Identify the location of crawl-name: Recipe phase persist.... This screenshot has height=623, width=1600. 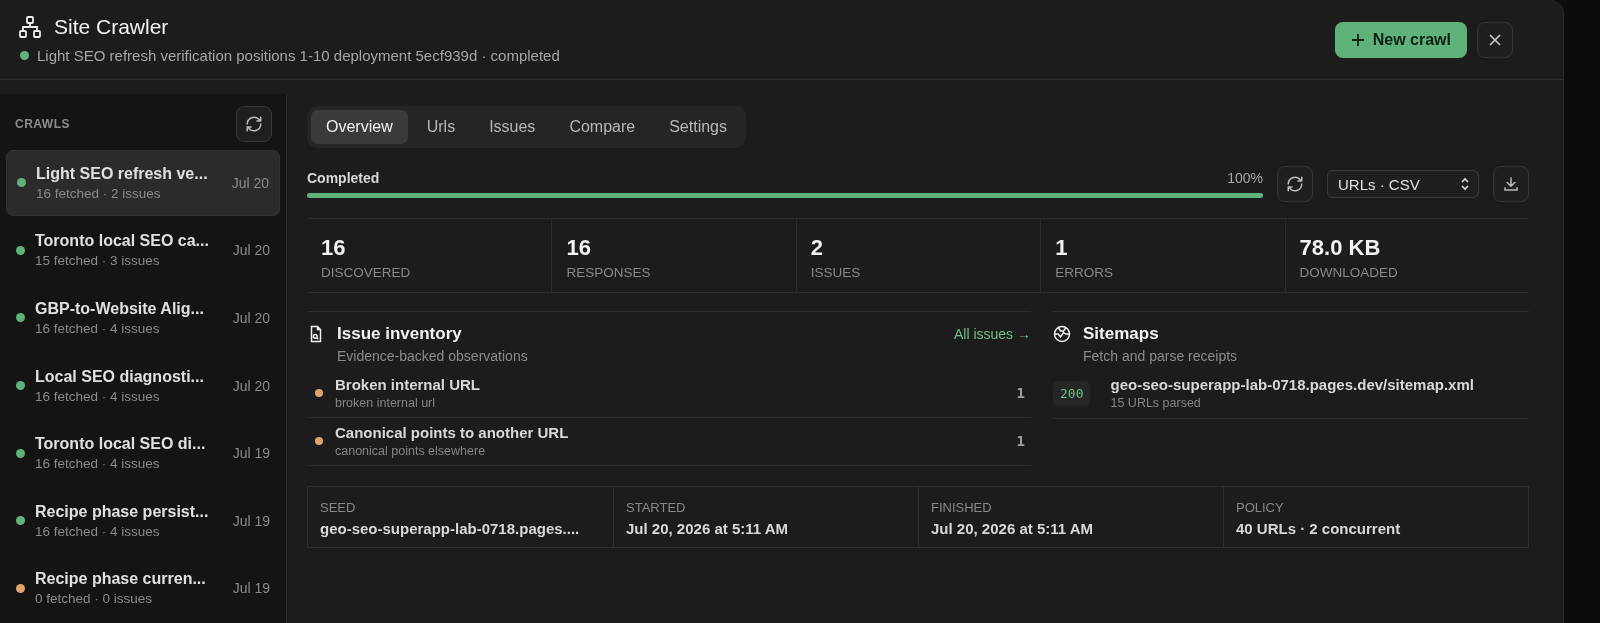
(122, 511).